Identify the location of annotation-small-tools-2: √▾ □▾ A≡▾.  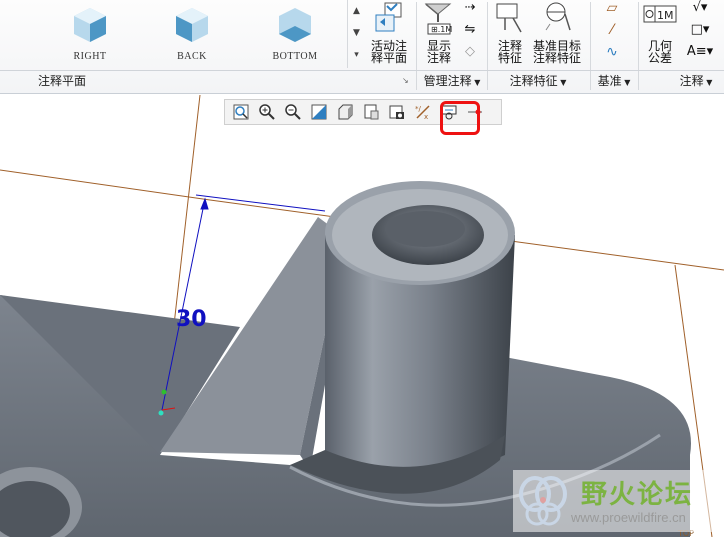
(700, 34).